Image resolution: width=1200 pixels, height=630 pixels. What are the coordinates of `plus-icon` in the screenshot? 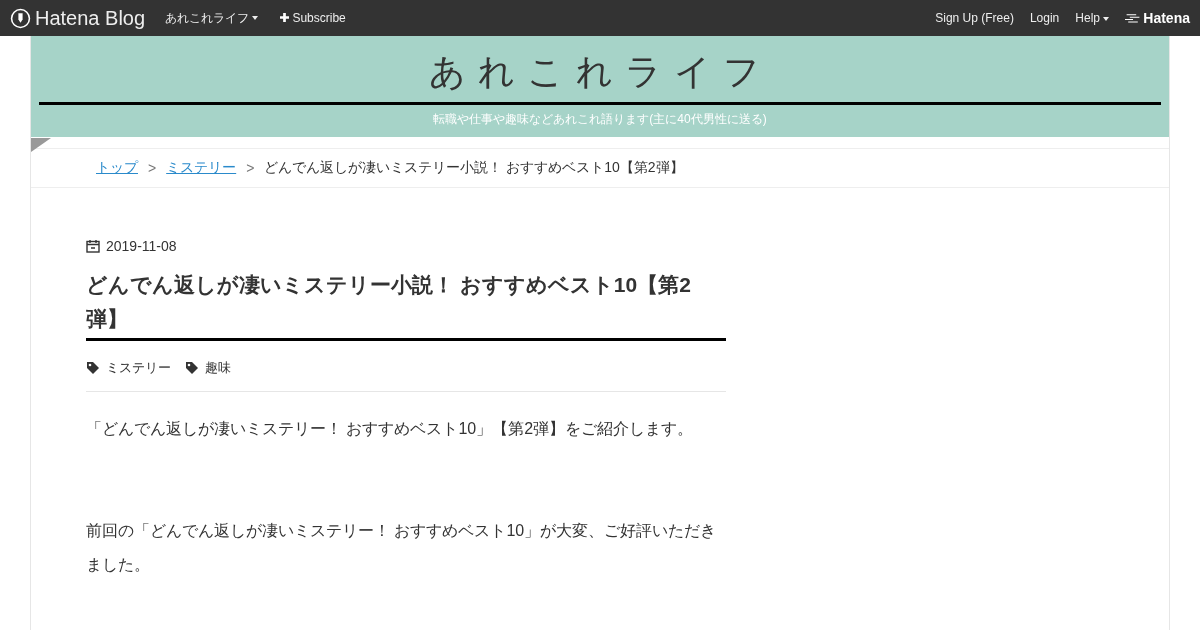 It's located at (285, 17).